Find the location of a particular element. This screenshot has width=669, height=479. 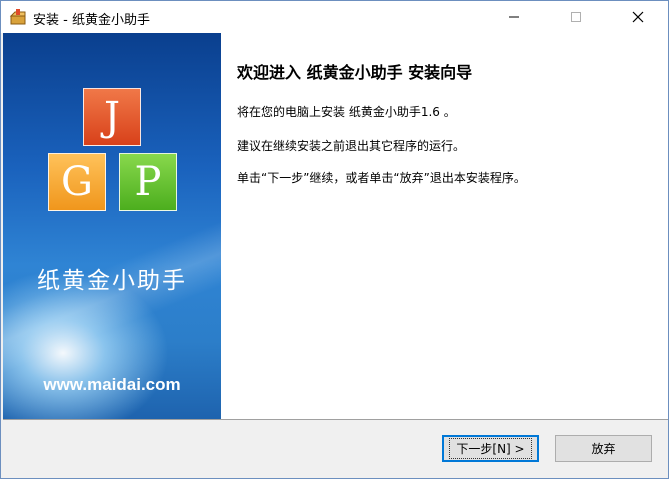

next-button-label: 下一步[N] > is located at coordinates (490, 448).